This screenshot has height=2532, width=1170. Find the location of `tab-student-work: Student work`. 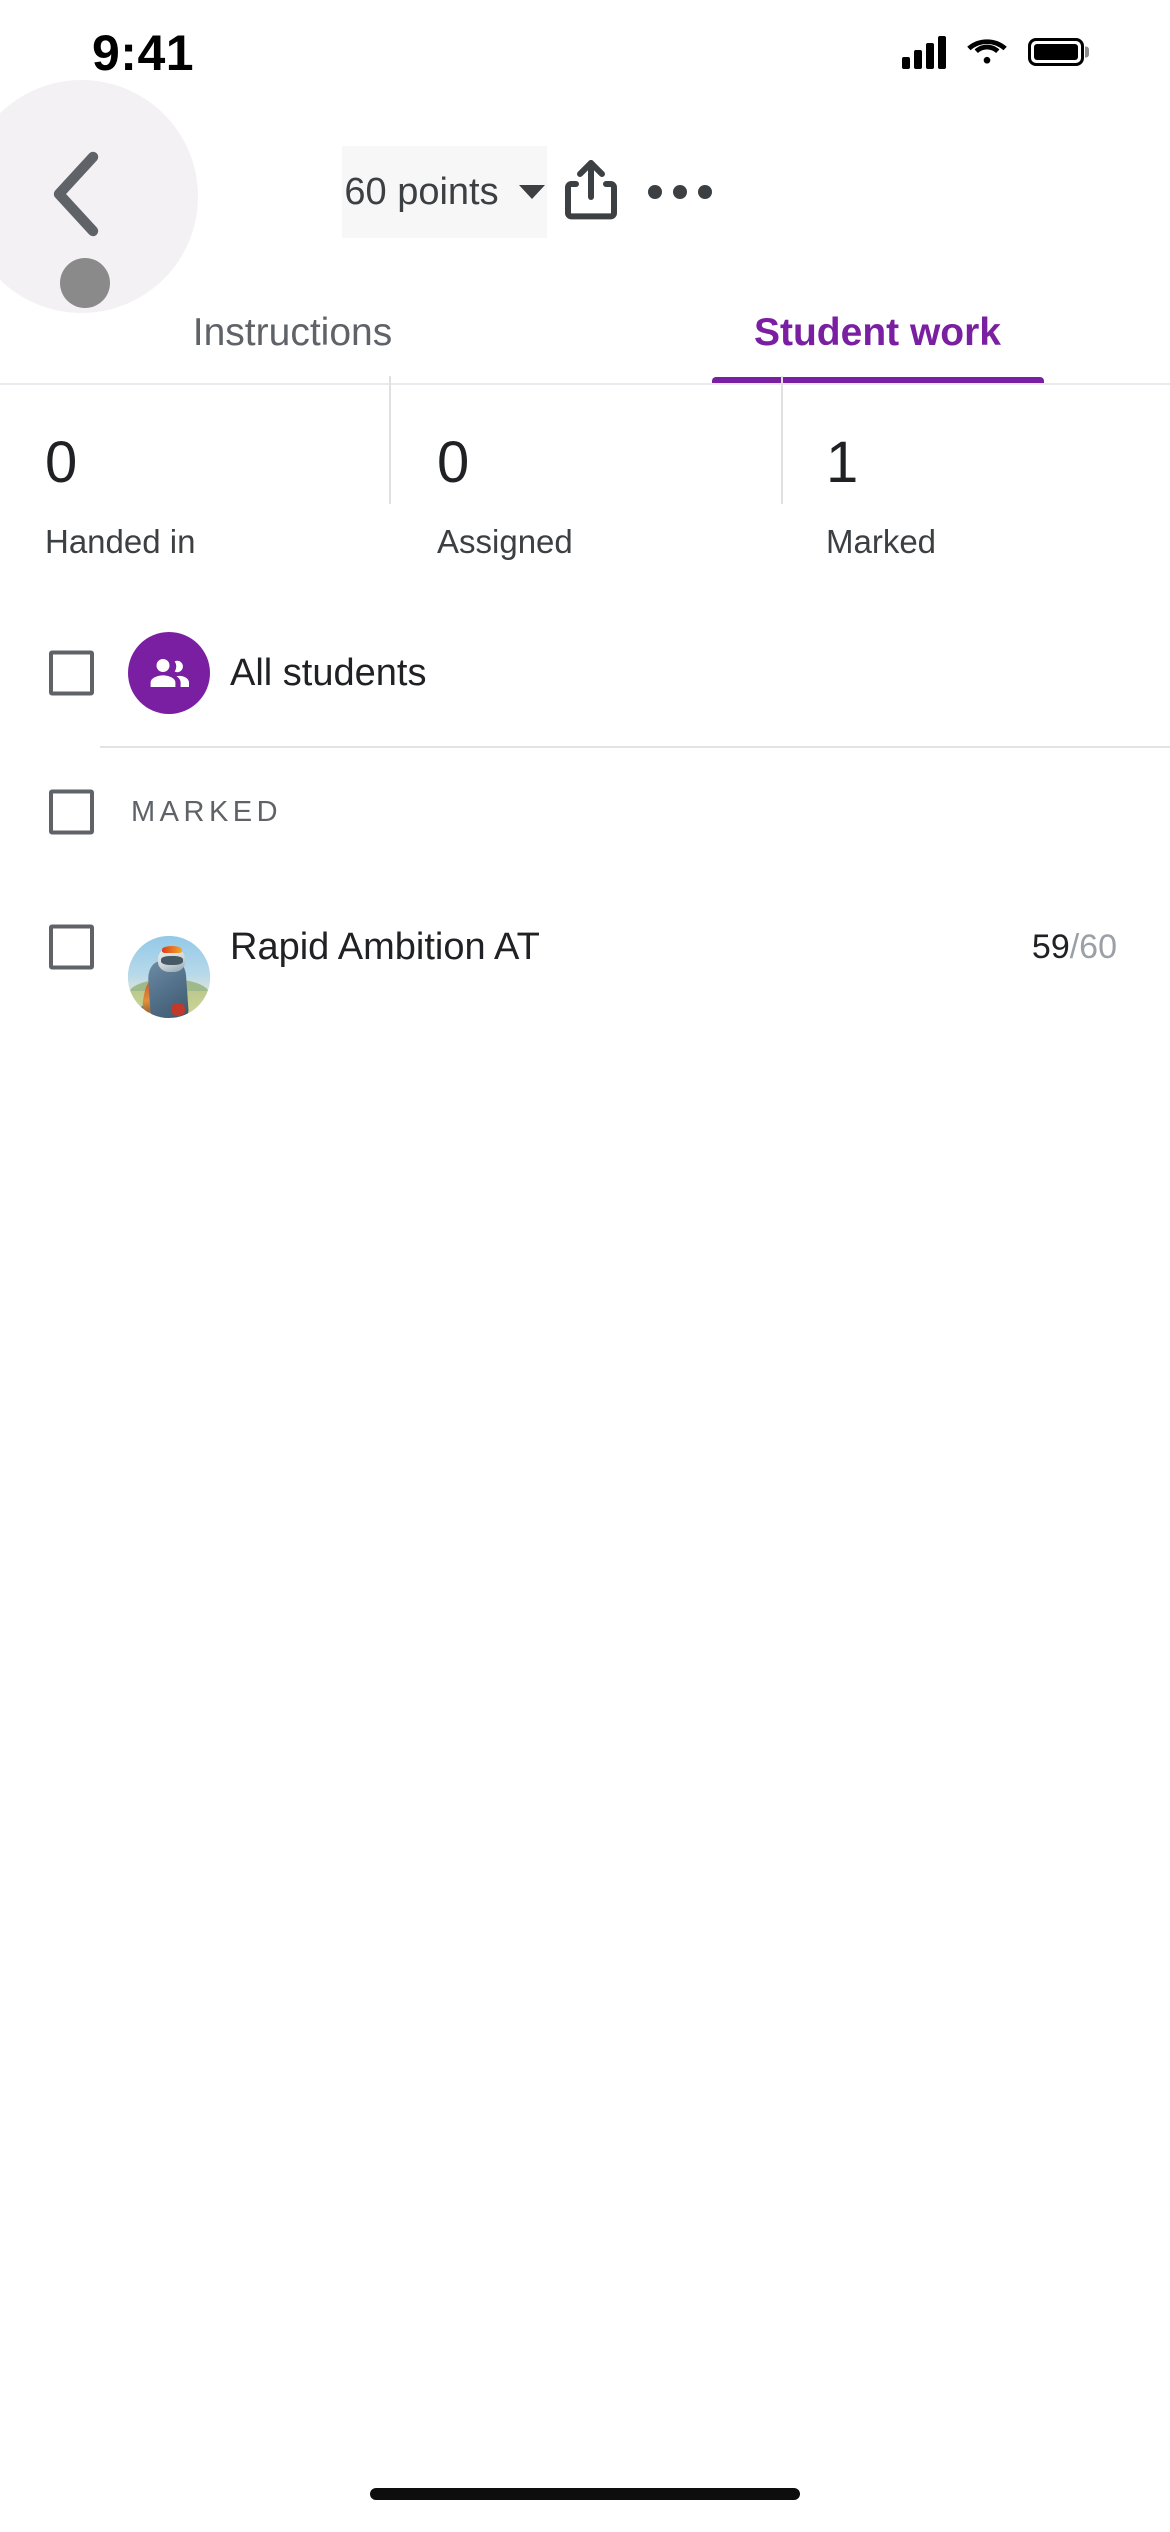

tab-student-work: Student work is located at coordinates (877, 332).